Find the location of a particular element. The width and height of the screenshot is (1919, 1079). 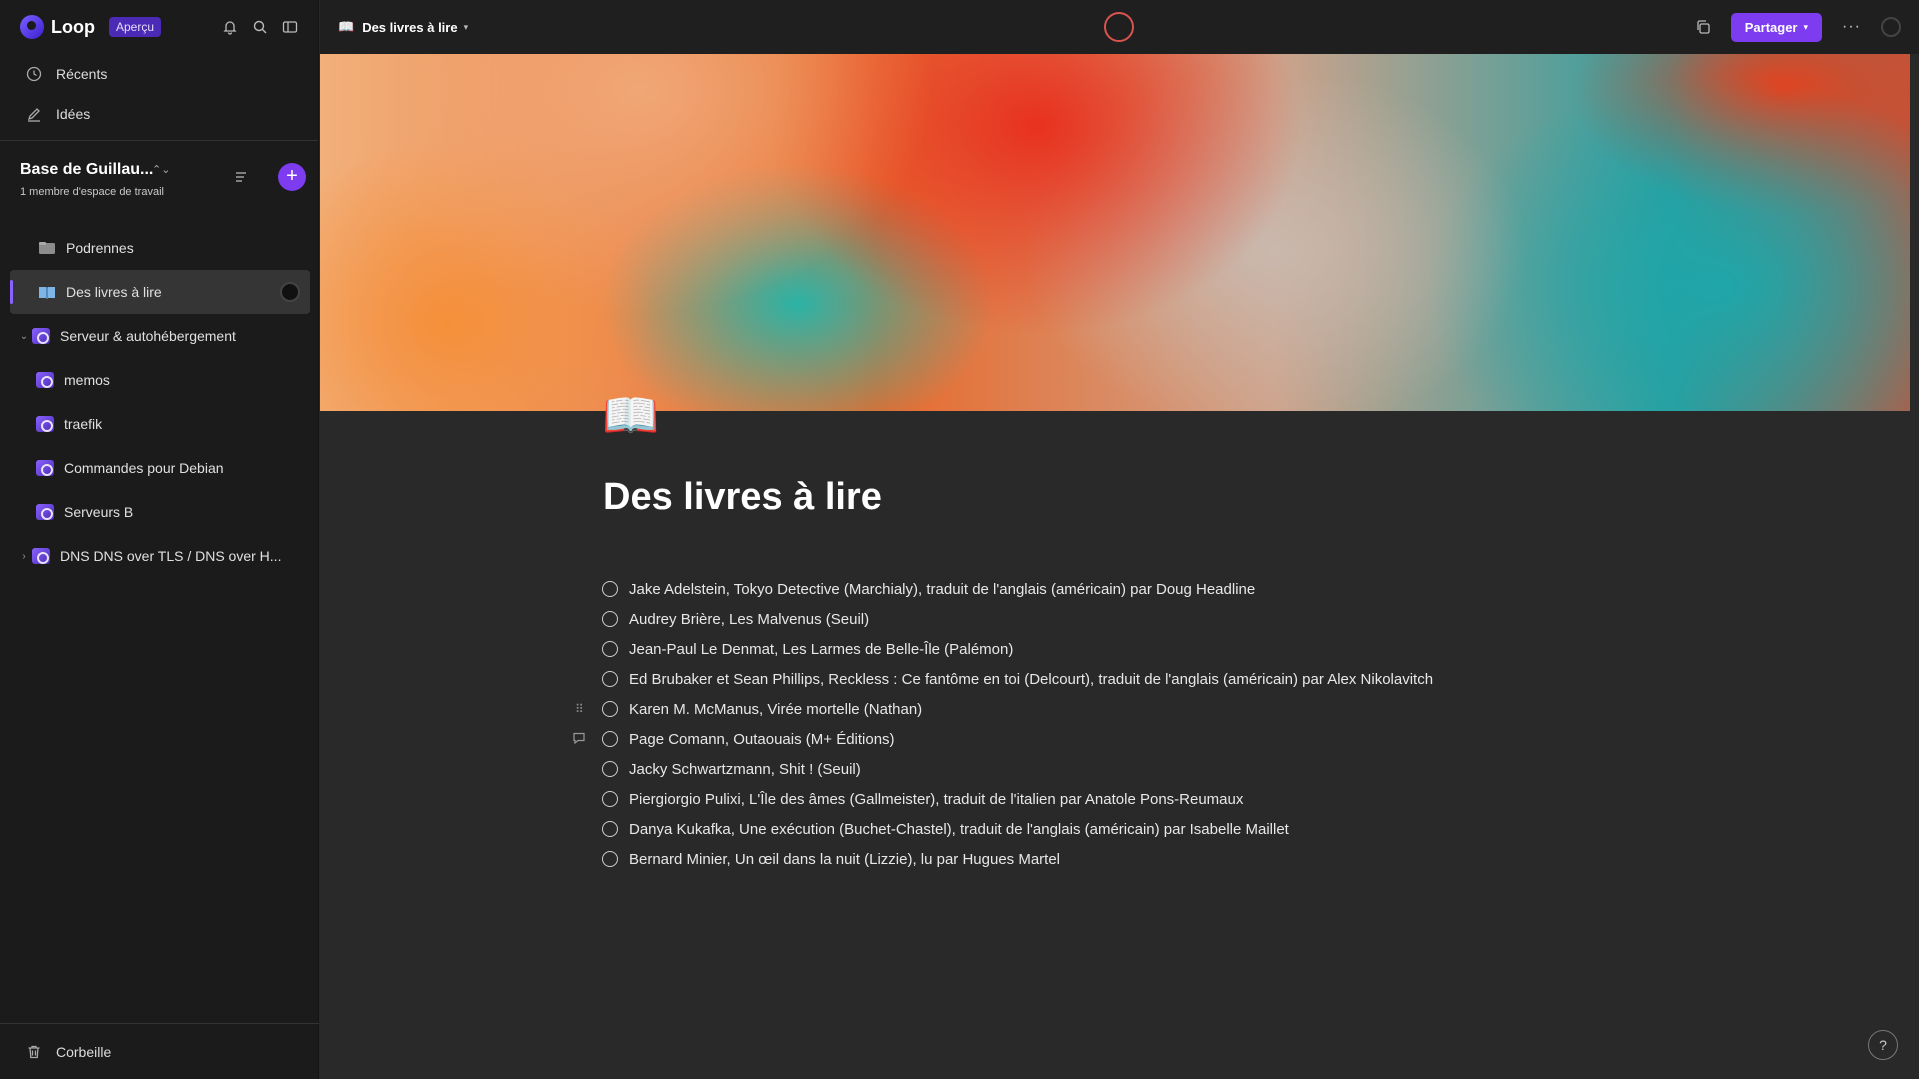

book-icon: 📖 is located at coordinates (346, 26).